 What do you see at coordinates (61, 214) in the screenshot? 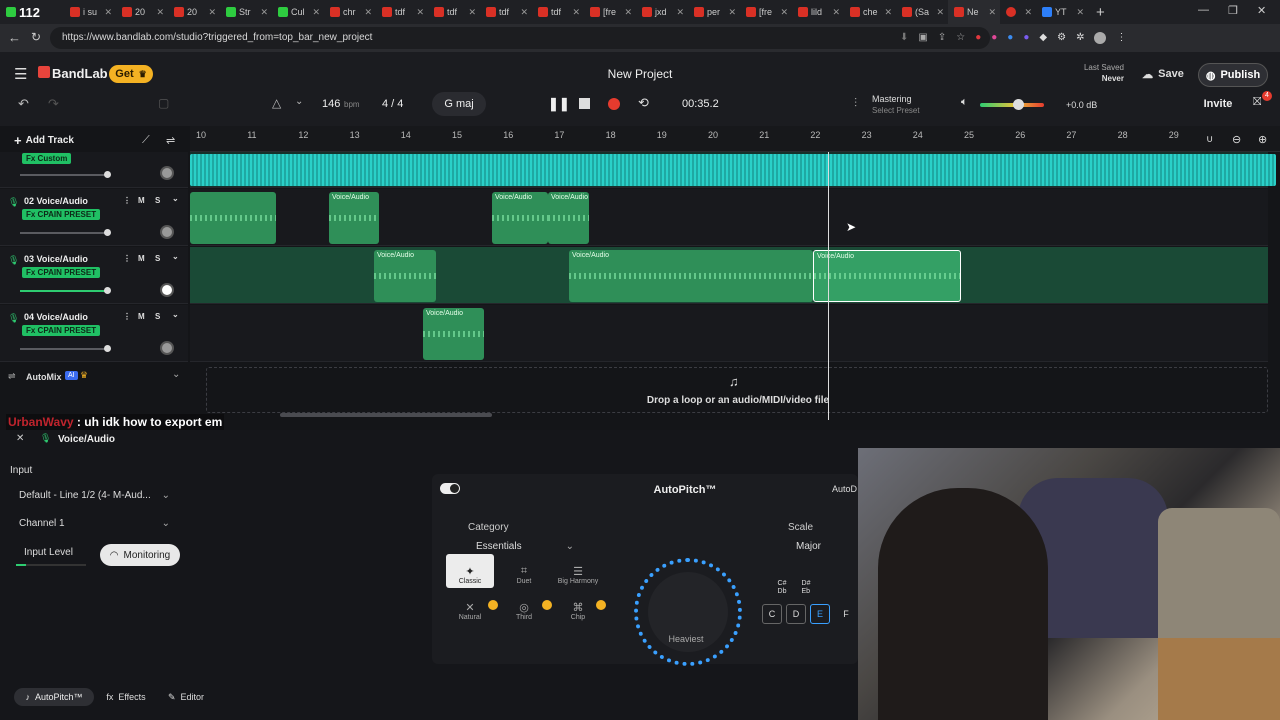
I see `track-preset-badge: Fx CPAIN PRESET` at bounding box center [61, 214].